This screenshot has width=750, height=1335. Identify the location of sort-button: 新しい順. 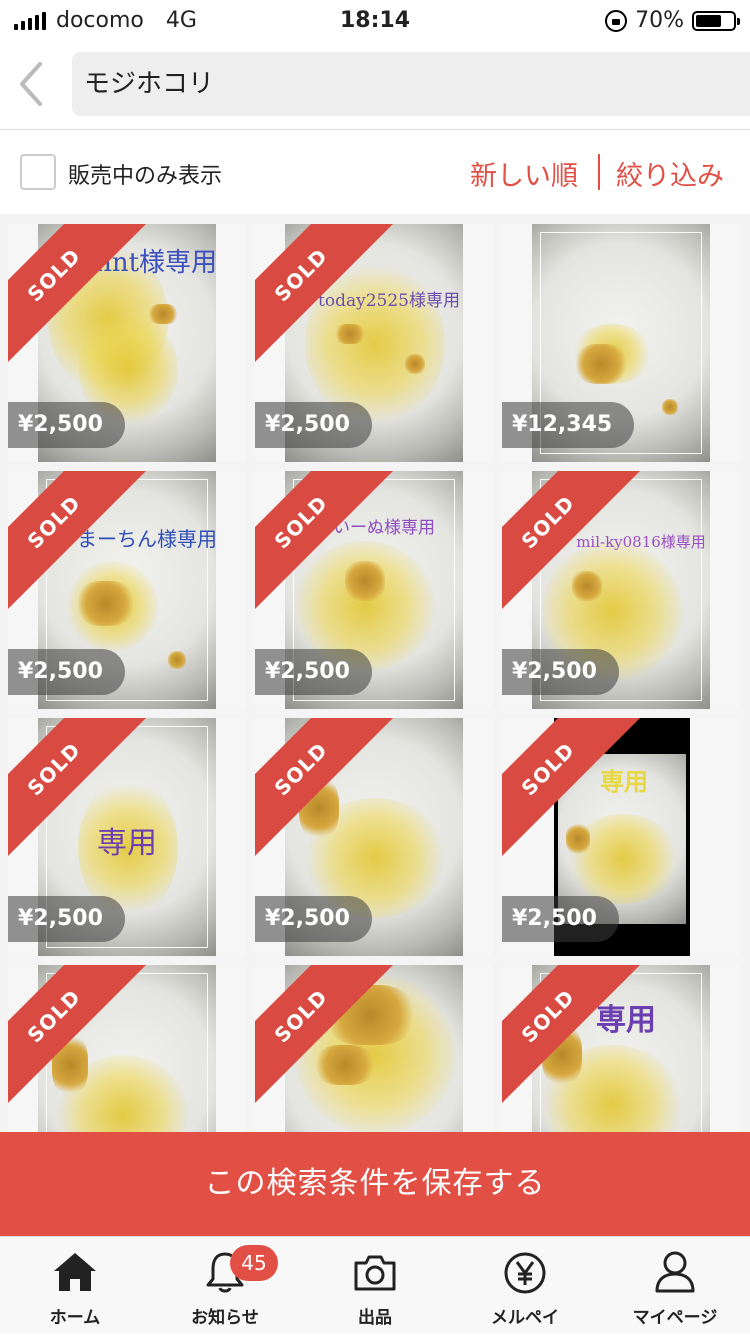
(524, 173).